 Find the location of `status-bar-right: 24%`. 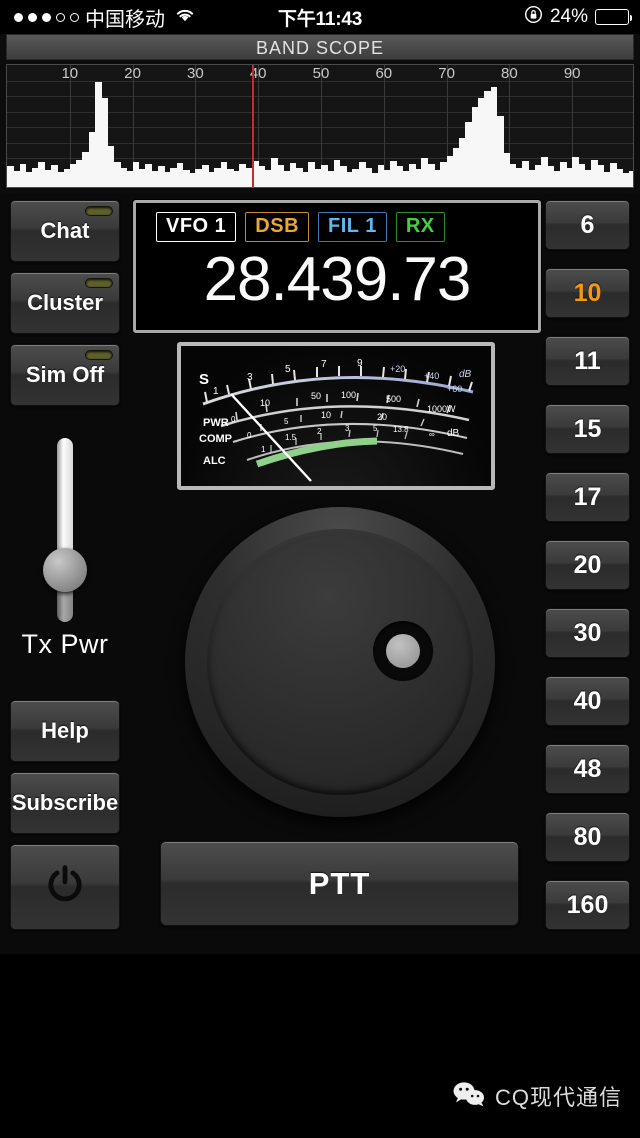

status-bar-right: 24% is located at coordinates (582, 17).